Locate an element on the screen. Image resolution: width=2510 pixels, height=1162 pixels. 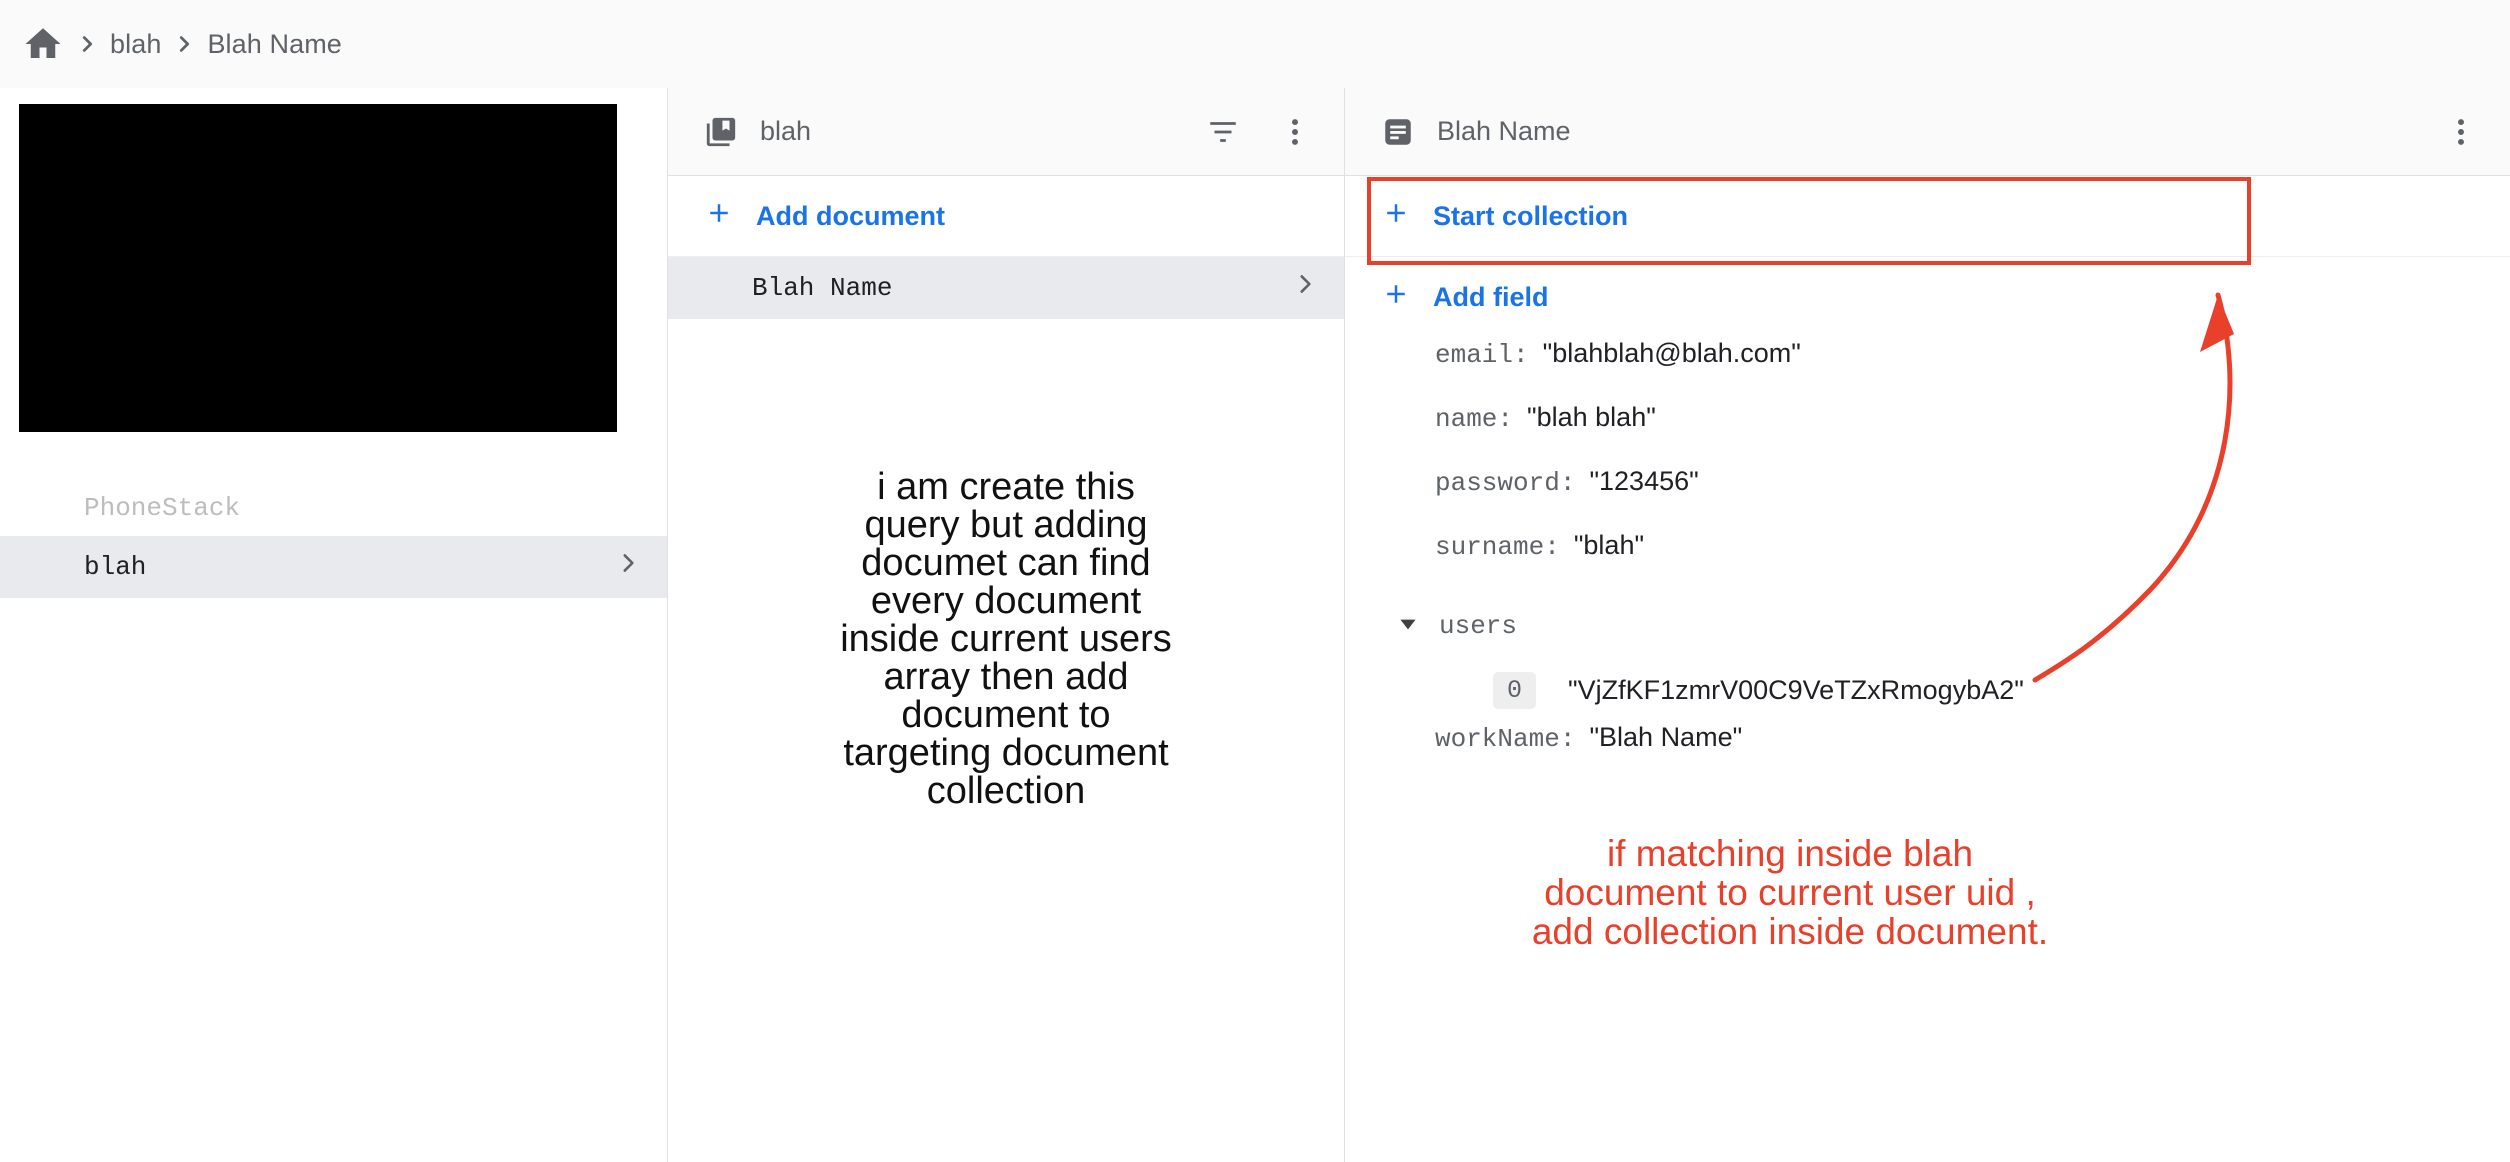
annotation-line: if matching inside blah is located at coordinates (1790, 853).